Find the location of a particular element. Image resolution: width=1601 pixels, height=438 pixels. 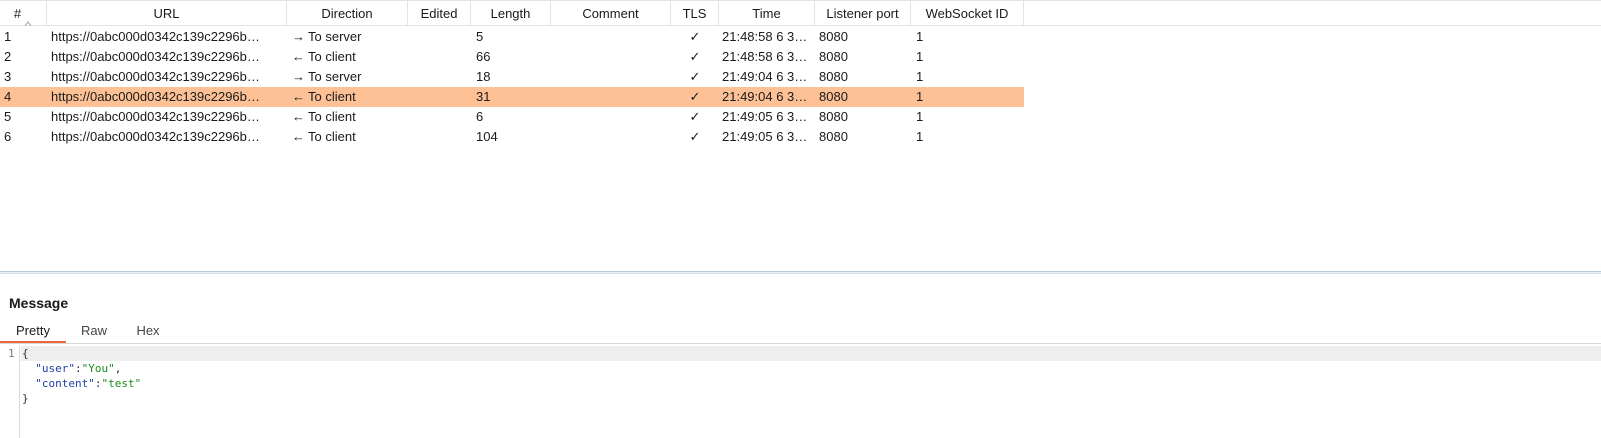

row-number: 6 is located at coordinates (8, 136).